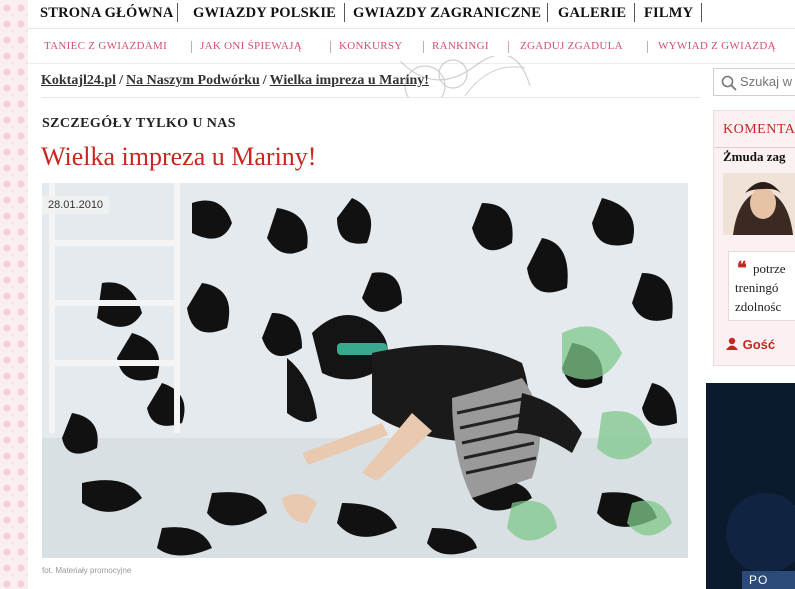 Image resolution: width=795 pixels, height=589 pixels. I want to click on nav-item-foreign-stars: GWIAZDY ZAGRANICZNE, so click(447, 13).